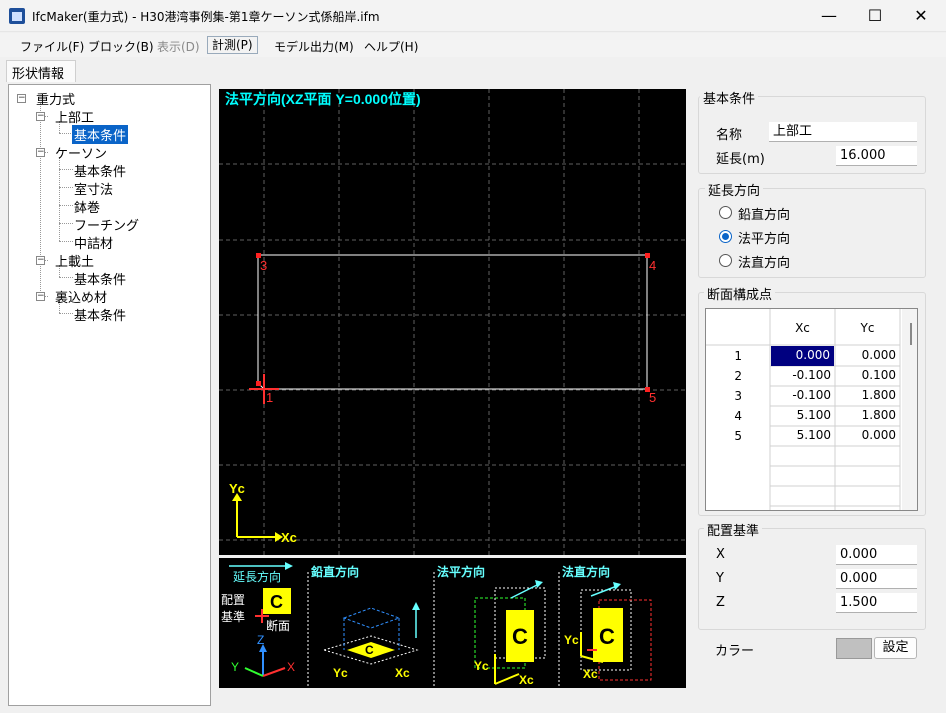 This screenshot has height=713, width=946. What do you see at coordinates (725, 260) in the screenshot?
I see `radio-normal` at bounding box center [725, 260].